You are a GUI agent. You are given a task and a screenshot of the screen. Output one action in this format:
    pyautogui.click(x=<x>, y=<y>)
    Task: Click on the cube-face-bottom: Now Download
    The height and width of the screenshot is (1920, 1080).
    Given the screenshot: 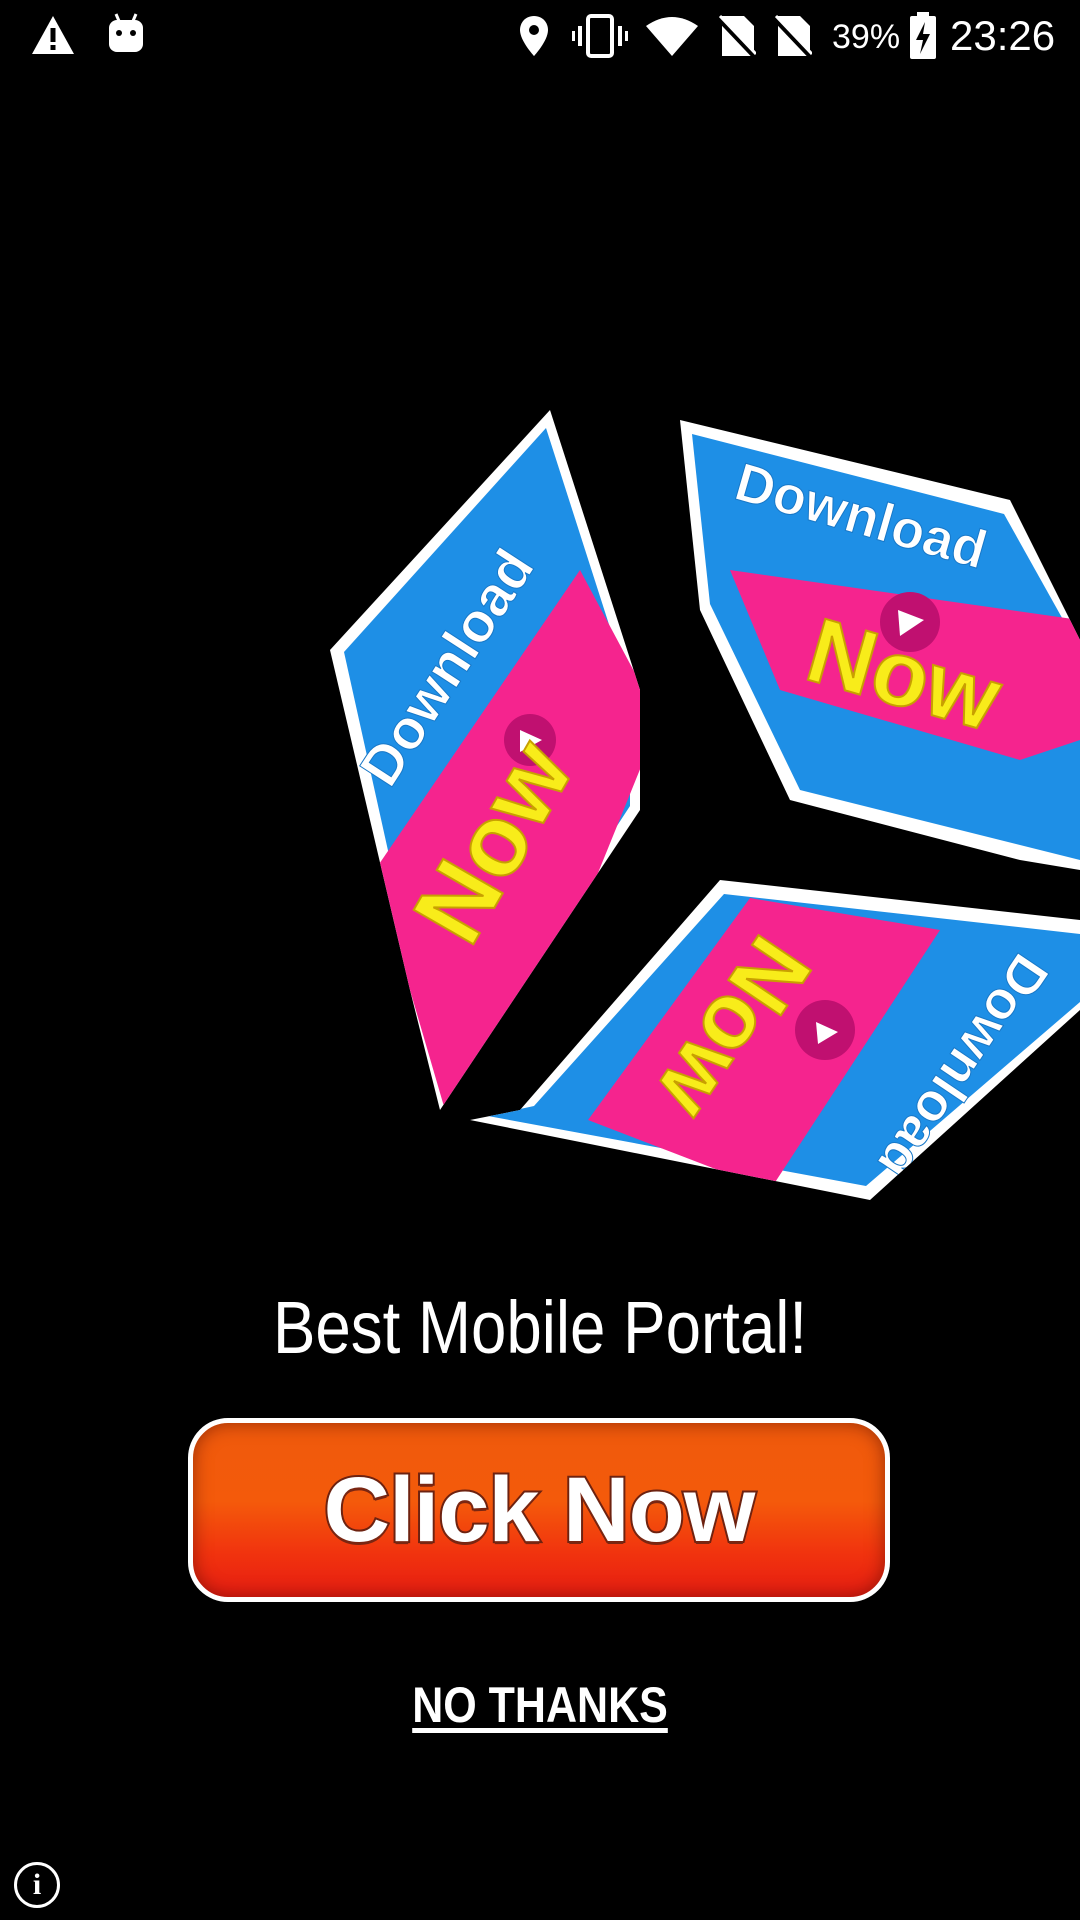 What is the action you would take?
    pyautogui.click(x=775, y=1040)
    